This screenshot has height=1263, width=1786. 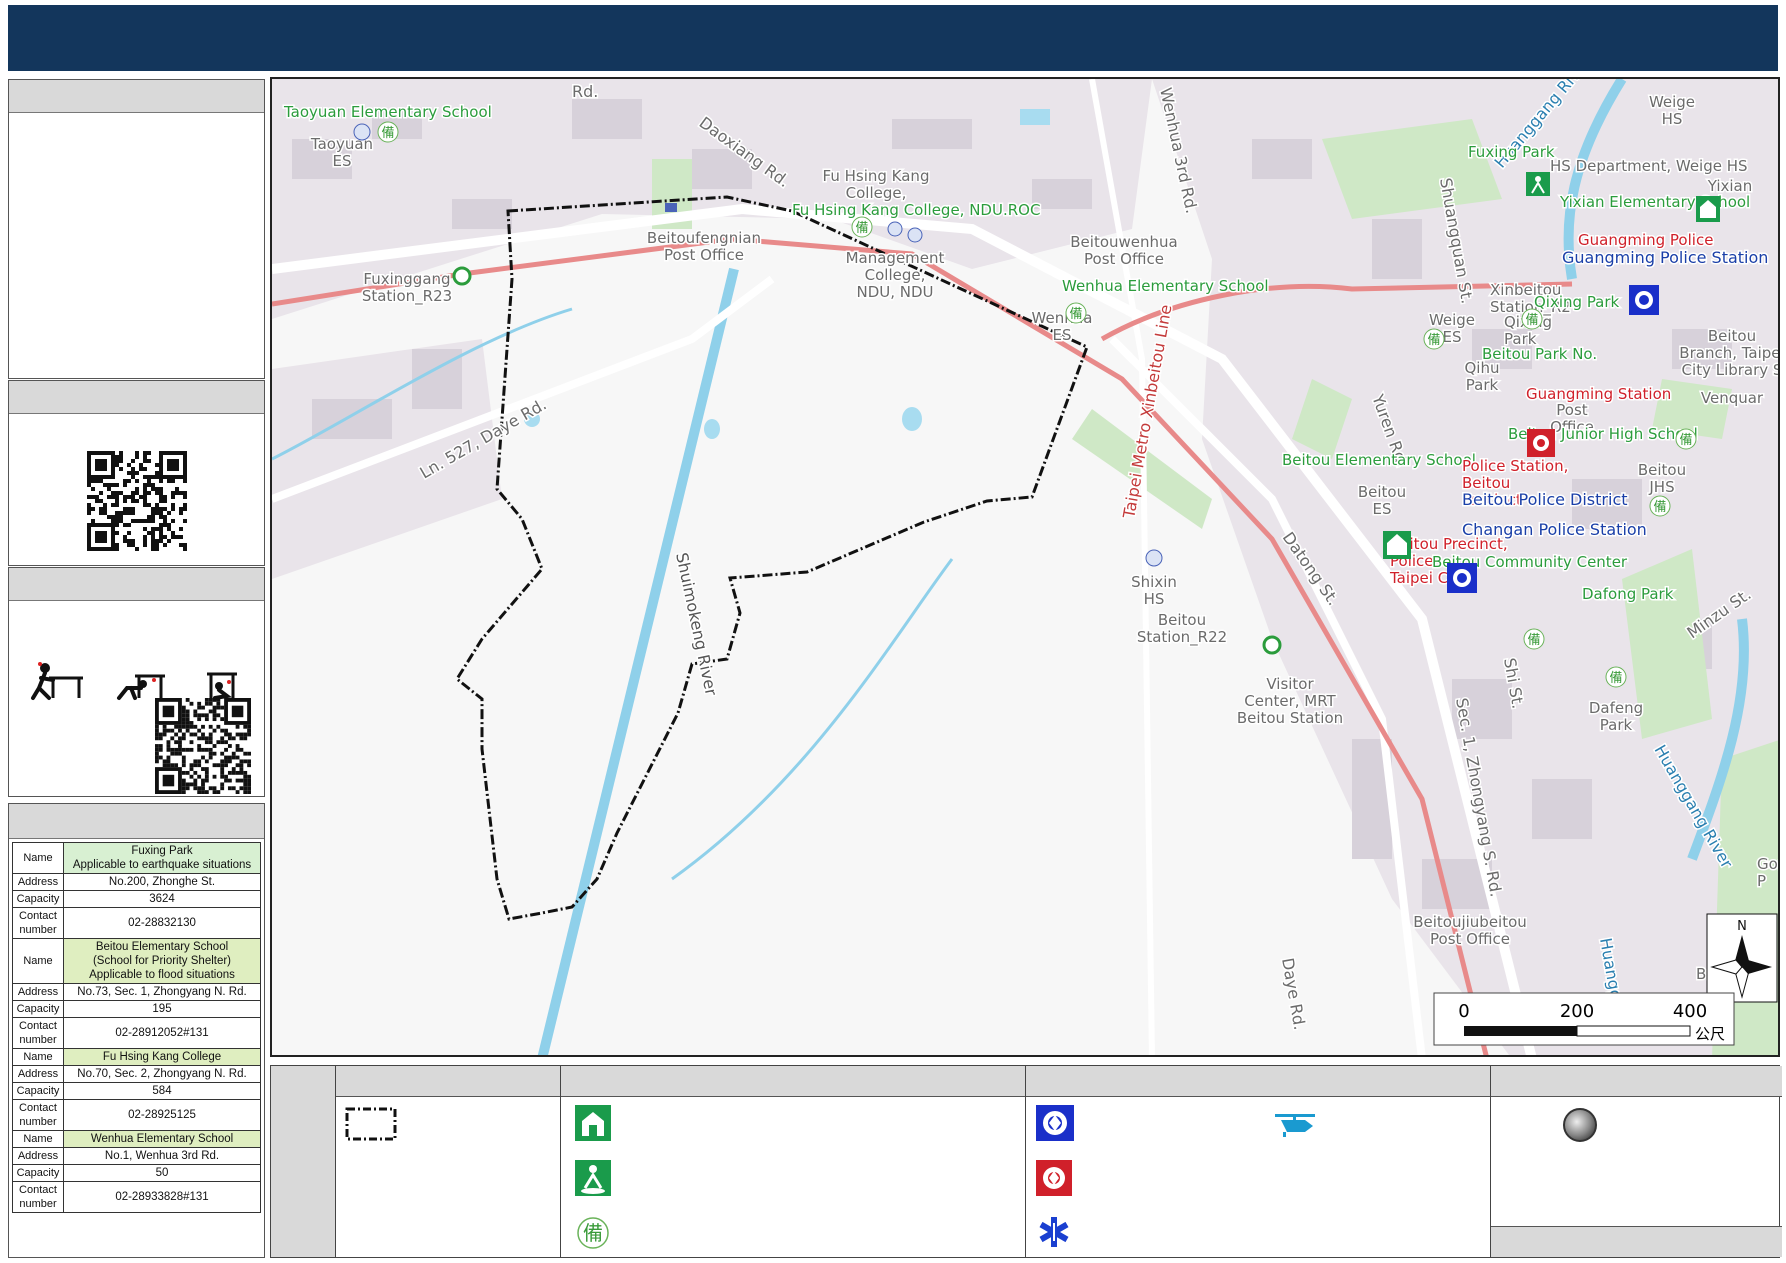 What do you see at coordinates (1649, 166) in the screenshot?
I see `map-label-hs-department: HS Department, Weige HS` at bounding box center [1649, 166].